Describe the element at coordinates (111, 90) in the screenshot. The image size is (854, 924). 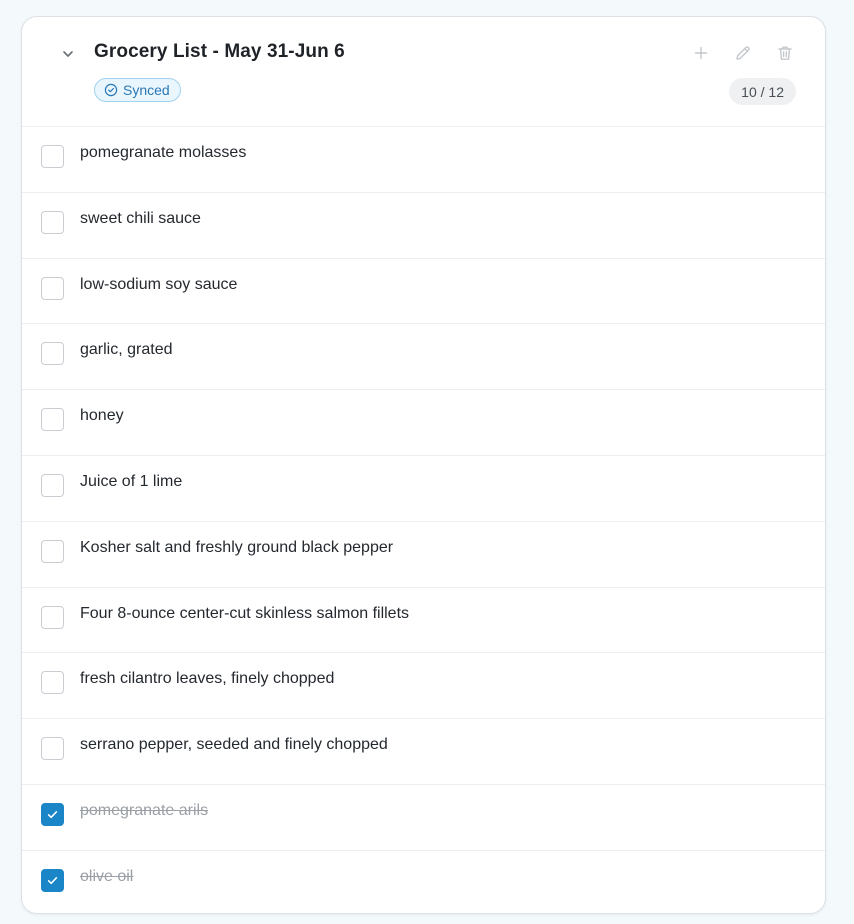
I see `check-circle-icon` at that location.